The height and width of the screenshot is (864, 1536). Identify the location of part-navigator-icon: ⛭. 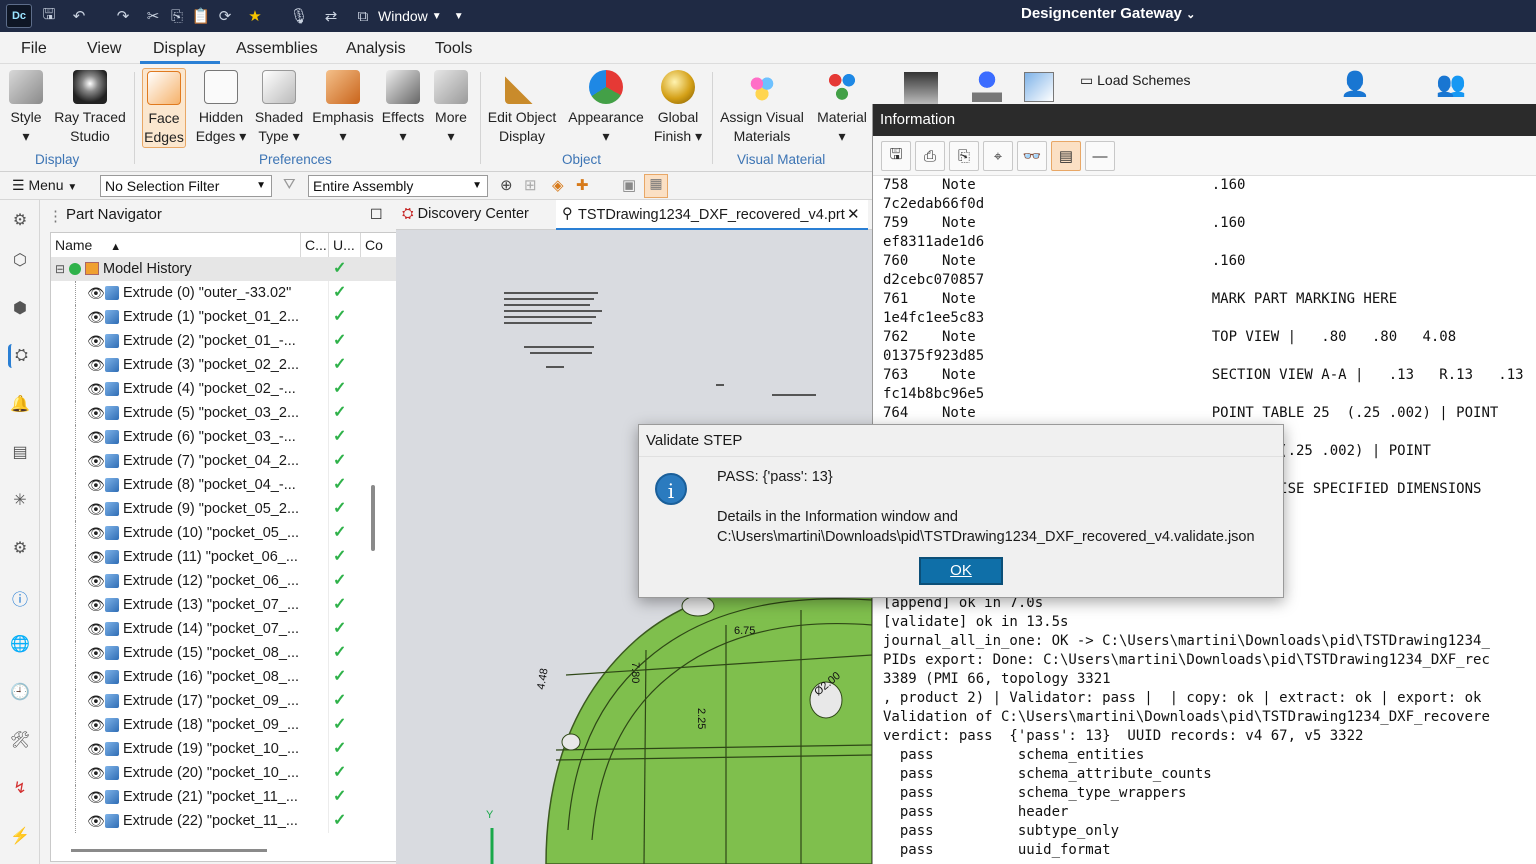
(20, 356).